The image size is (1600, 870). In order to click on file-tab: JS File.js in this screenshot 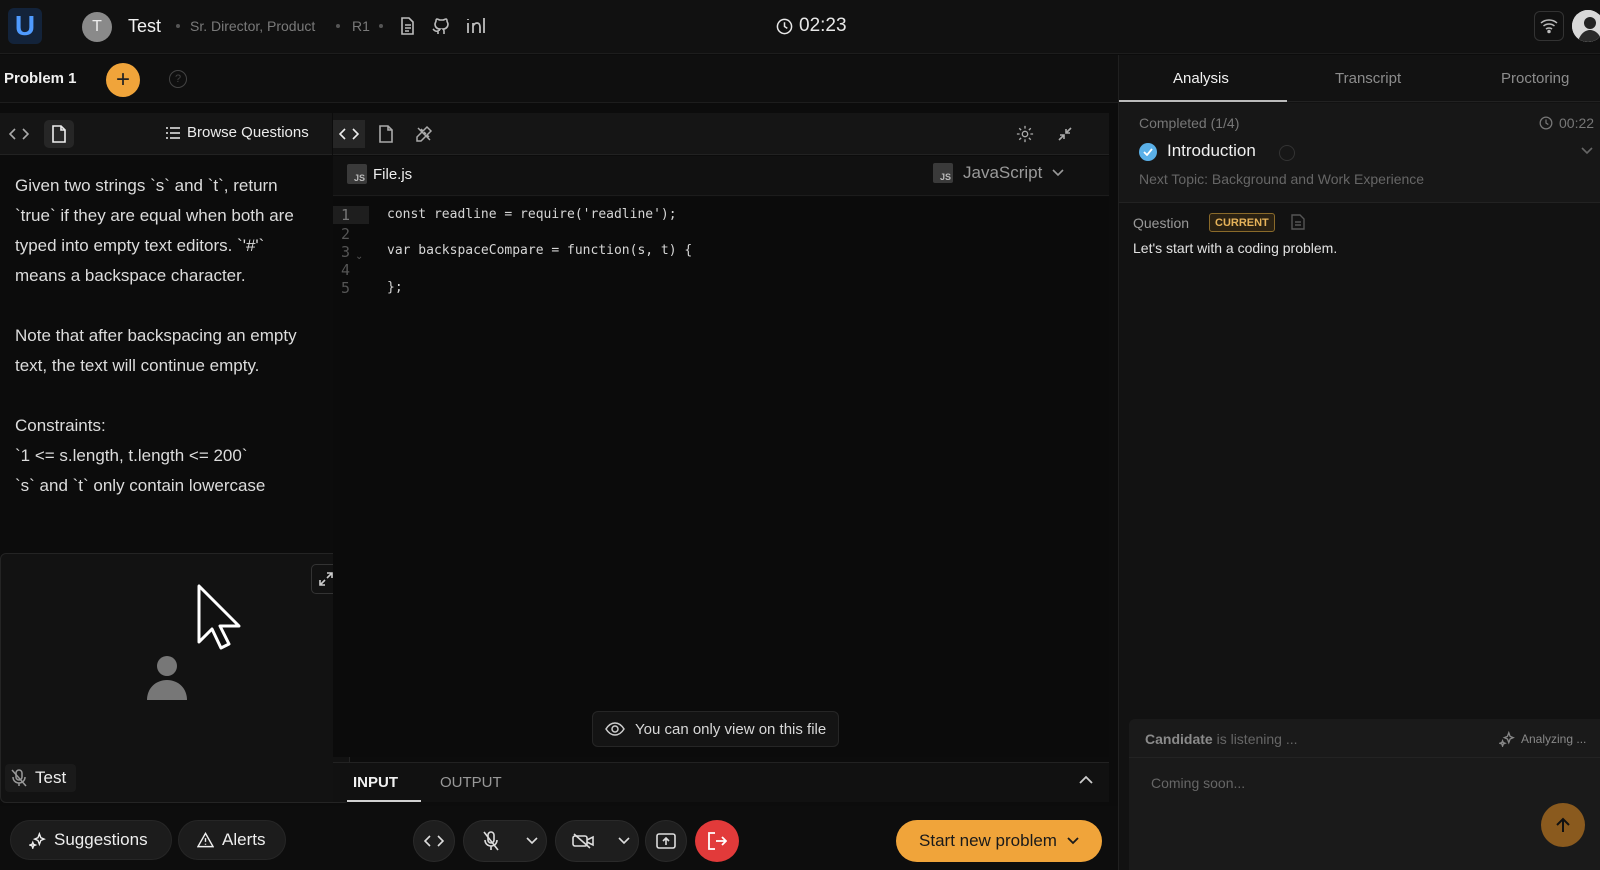, I will do `click(379, 174)`.